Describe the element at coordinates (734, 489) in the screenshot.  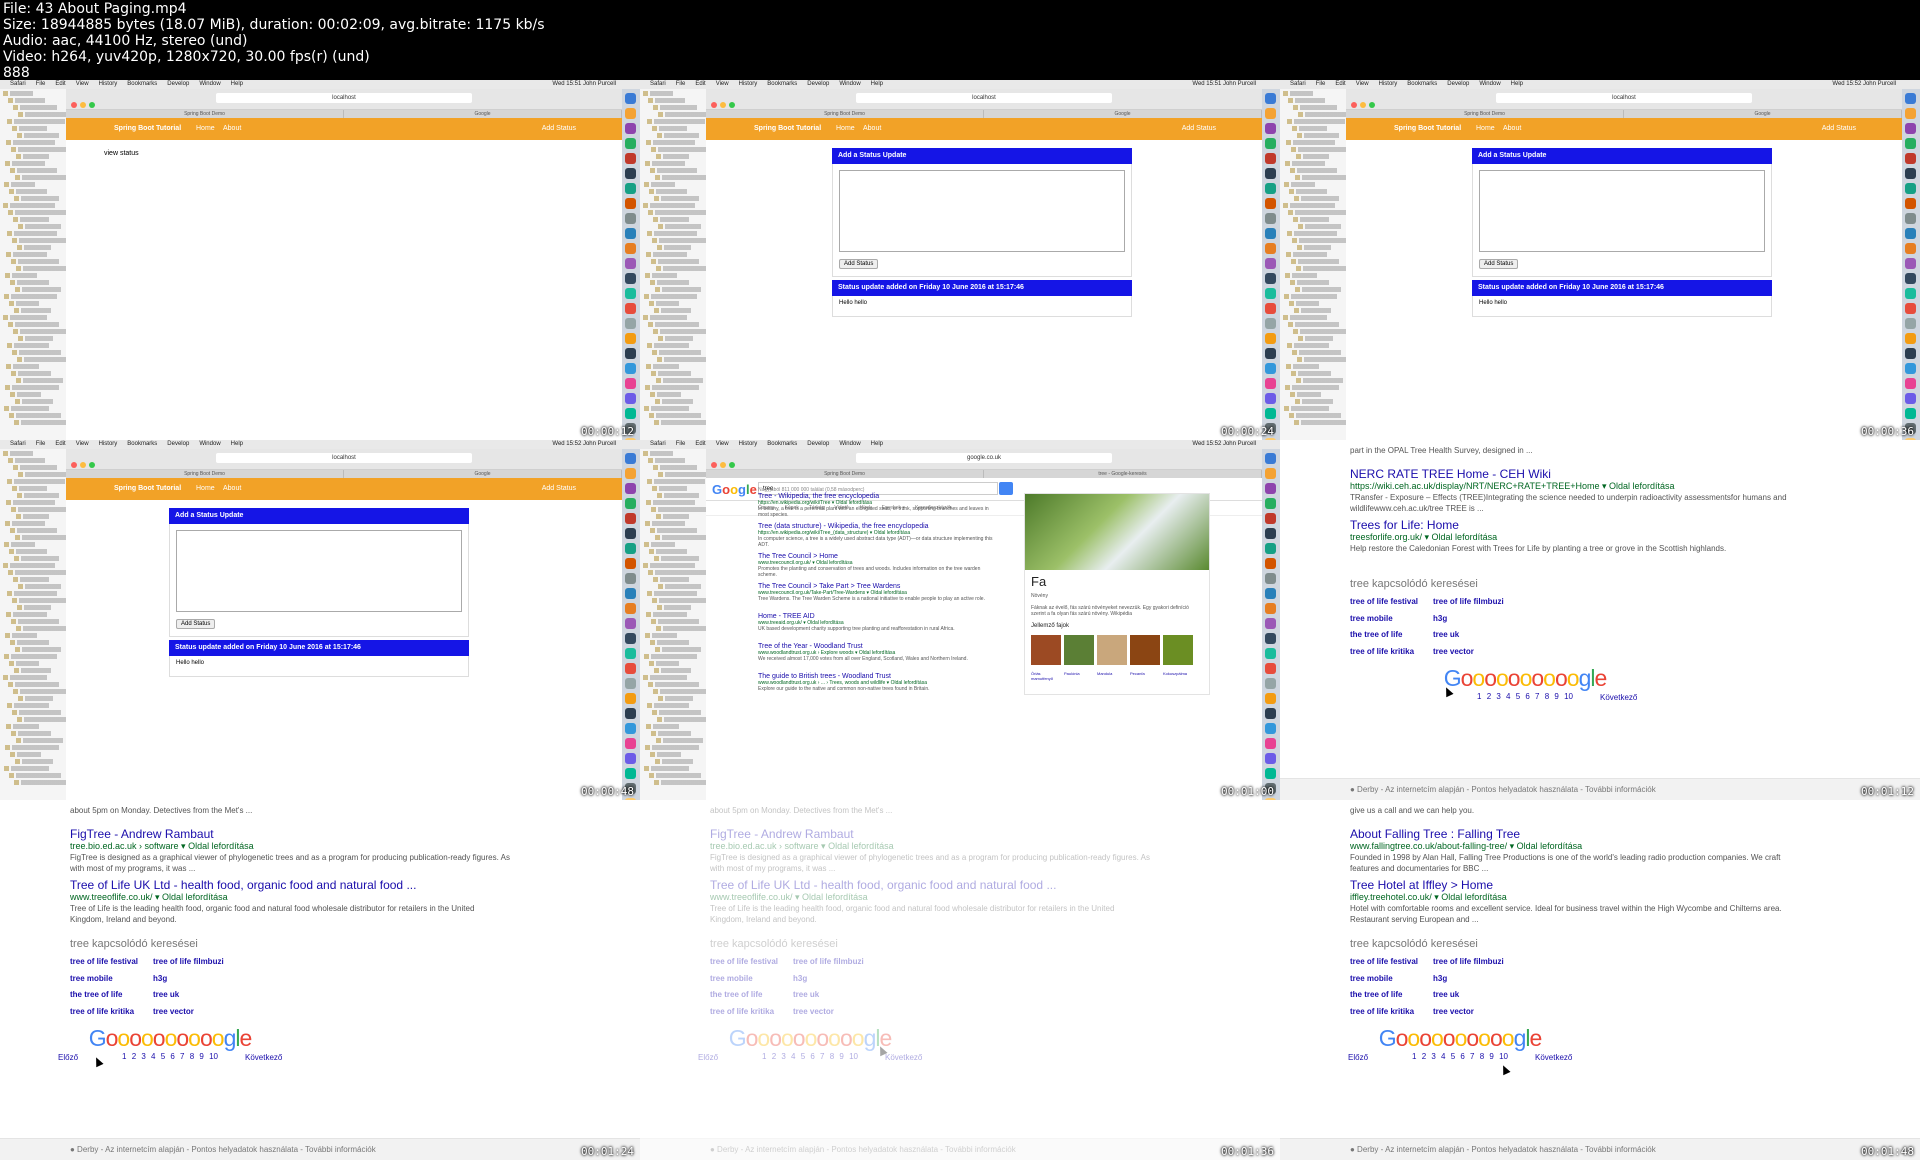
I see `google-logo: Google` at that location.